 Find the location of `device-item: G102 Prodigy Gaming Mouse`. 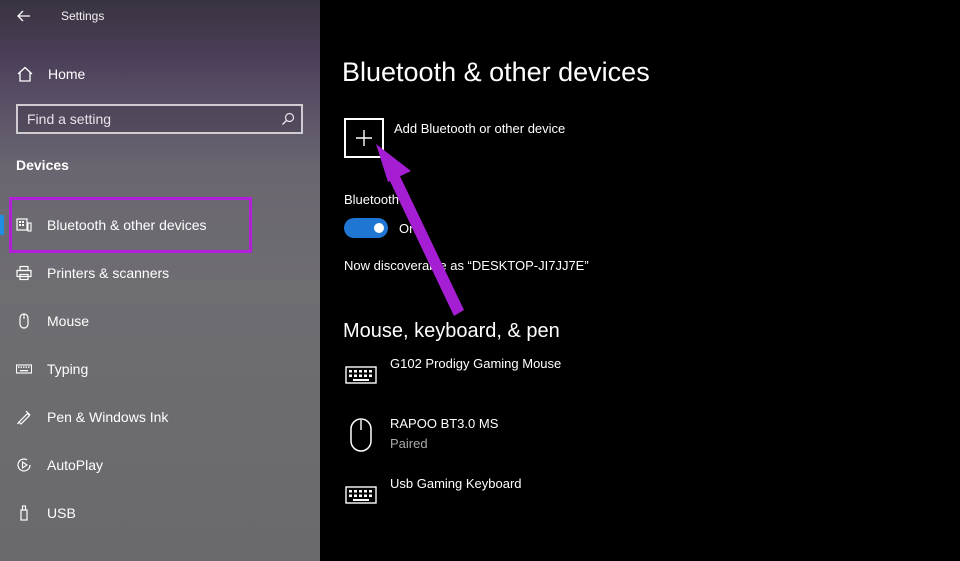

device-item: G102 Prodigy Gaming Mouse is located at coordinates (620, 384).